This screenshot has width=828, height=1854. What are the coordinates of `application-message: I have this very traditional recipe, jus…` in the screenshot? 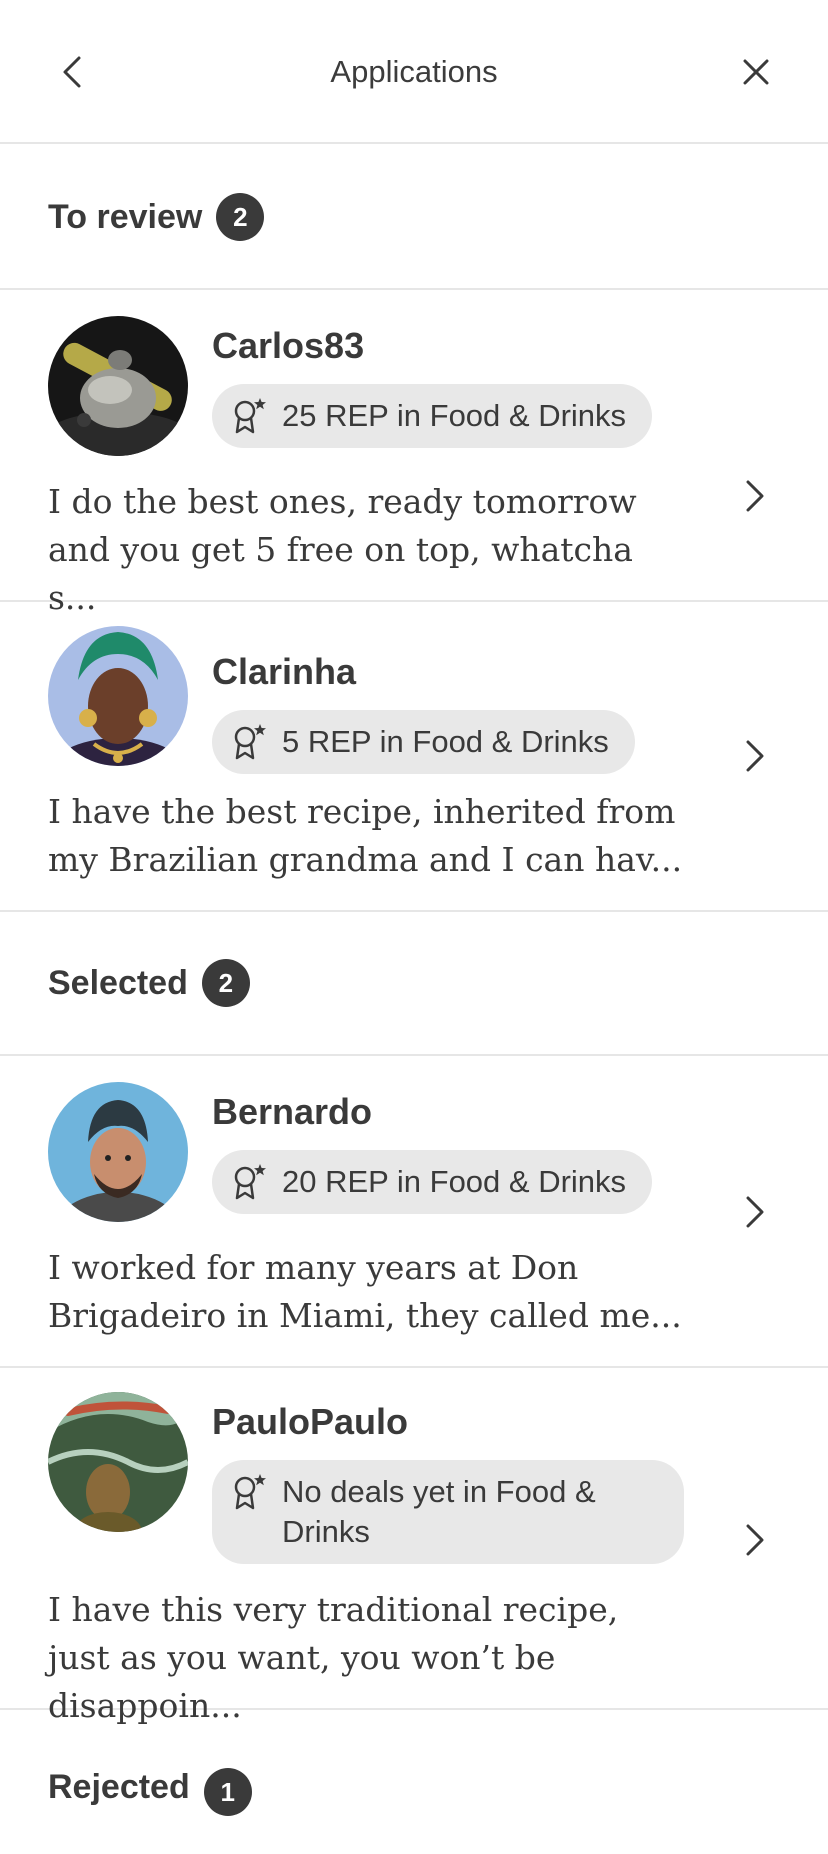 It's located at (333, 1657).